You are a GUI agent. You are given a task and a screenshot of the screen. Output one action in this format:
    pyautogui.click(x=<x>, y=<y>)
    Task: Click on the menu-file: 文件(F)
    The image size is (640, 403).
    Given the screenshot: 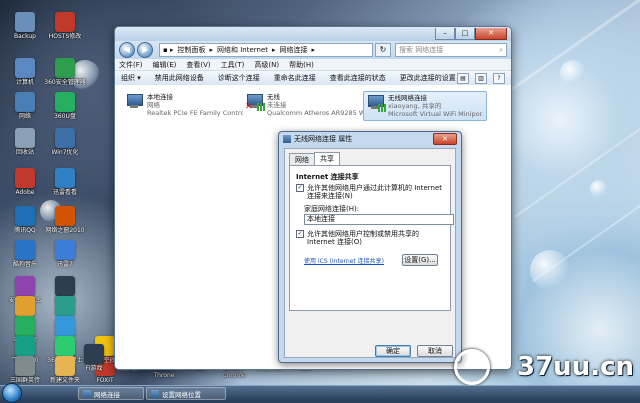 What is the action you would take?
    pyautogui.click(x=131, y=65)
    